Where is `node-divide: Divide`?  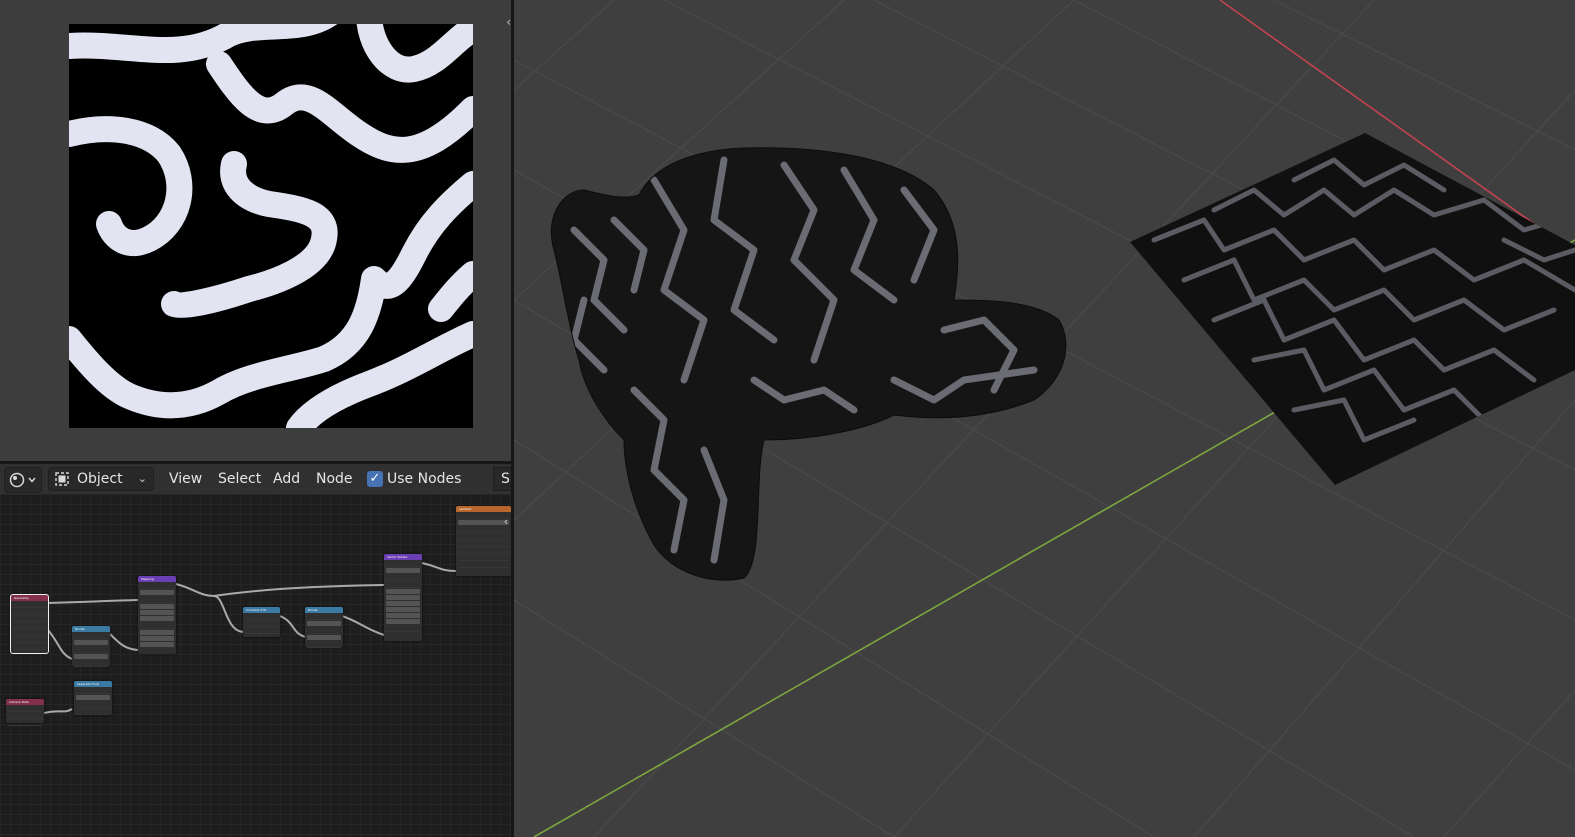
node-divide: Divide is located at coordinates (91, 646).